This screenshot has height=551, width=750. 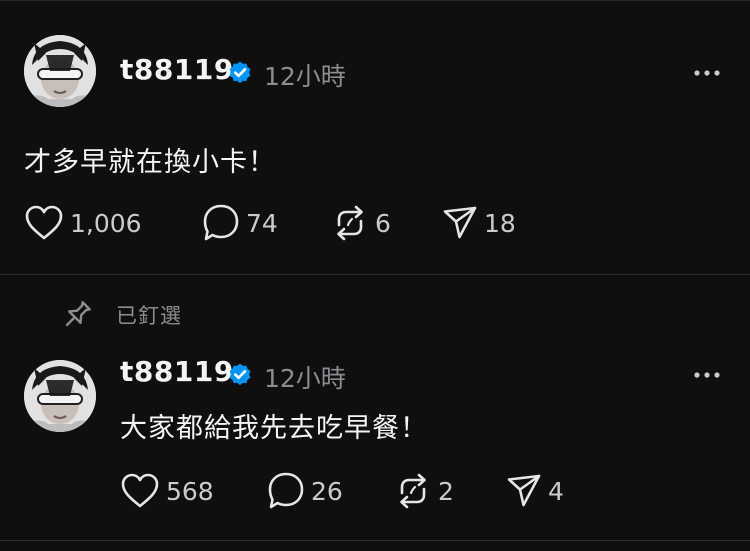 I want to click on divider, so click(x=375, y=540).